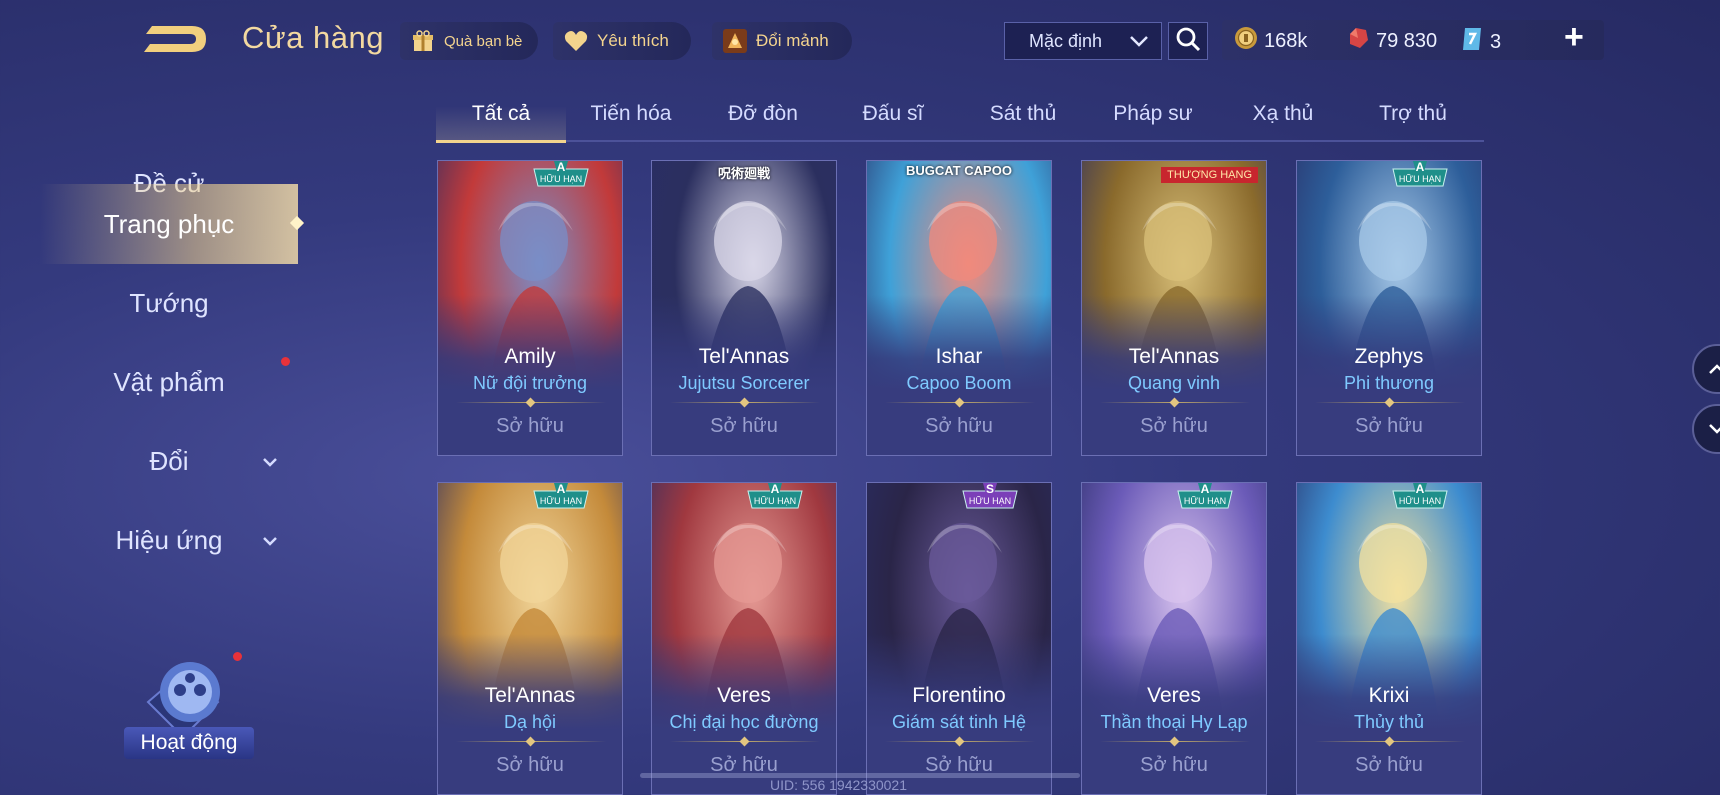  Describe the element at coordinates (1066, 40) in the screenshot. I see `sort-value: Mặc định` at that location.